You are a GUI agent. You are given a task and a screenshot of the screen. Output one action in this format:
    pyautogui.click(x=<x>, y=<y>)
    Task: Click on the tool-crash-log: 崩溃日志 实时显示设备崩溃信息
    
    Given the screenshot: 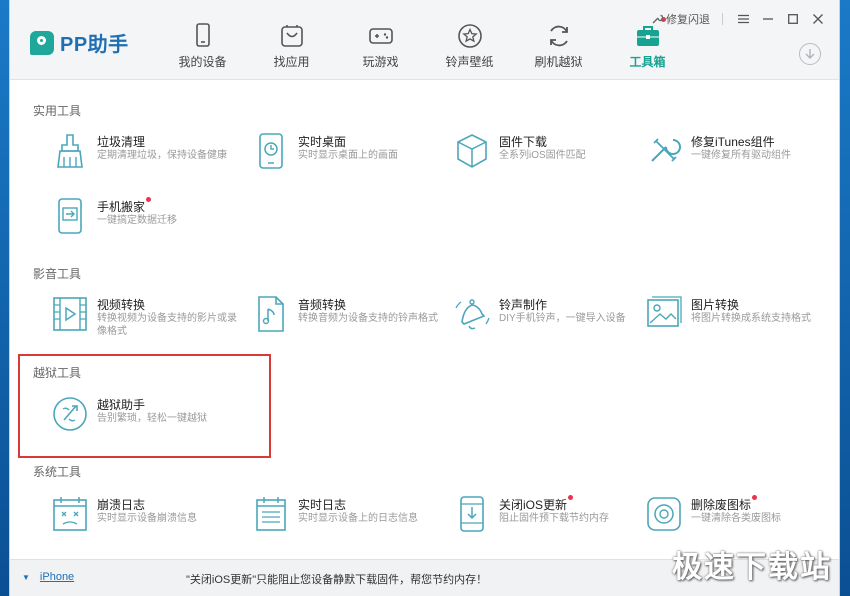 What is the action you would take?
    pyautogui.click(x=150, y=519)
    